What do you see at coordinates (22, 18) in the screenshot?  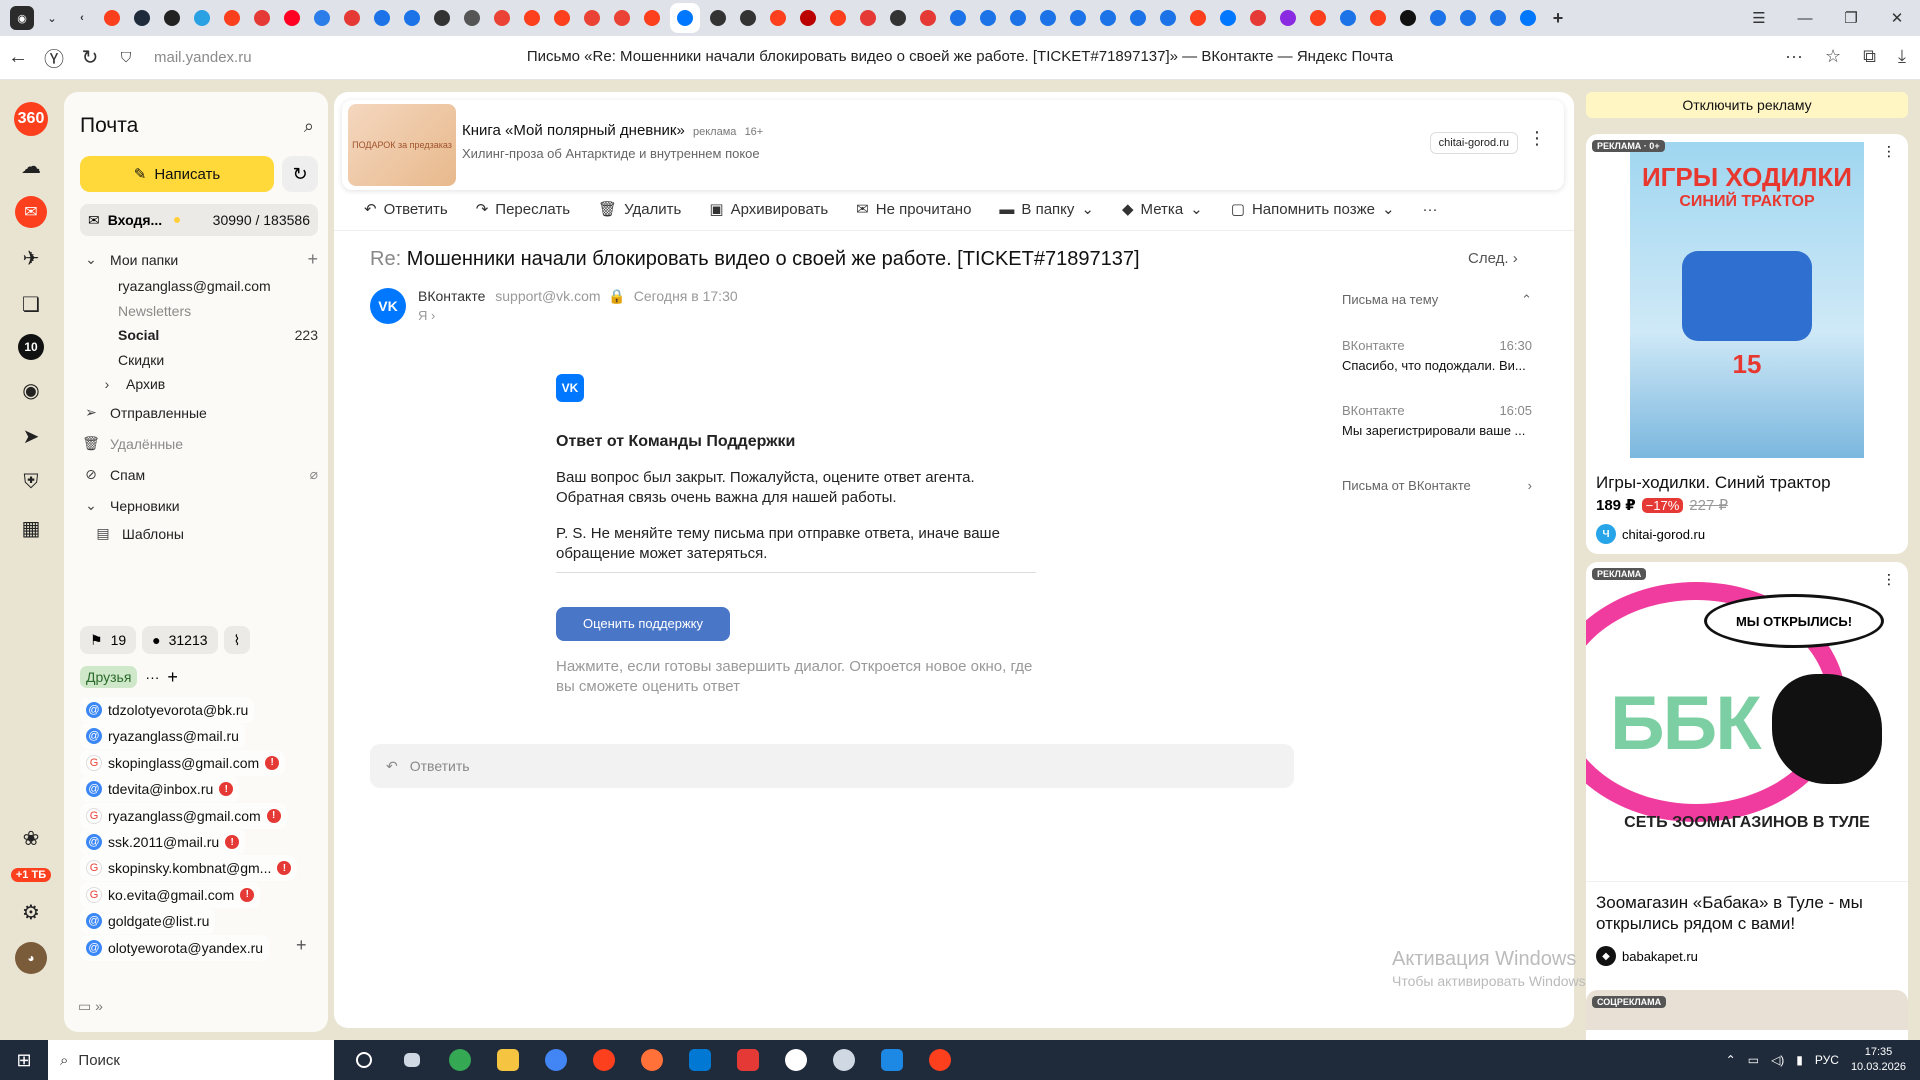 I see `tab-overview-icon: ◉` at bounding box center [22, 18].